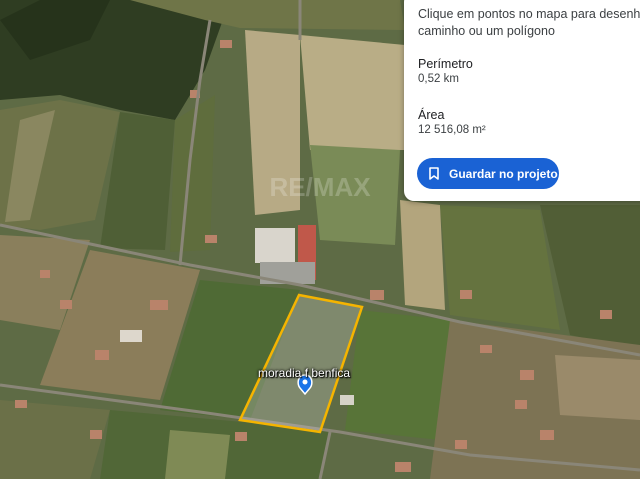  Describe the element at coordinates (320, 187) in the screenshot. I see `remax-watermark: RE/MAX` at that location.